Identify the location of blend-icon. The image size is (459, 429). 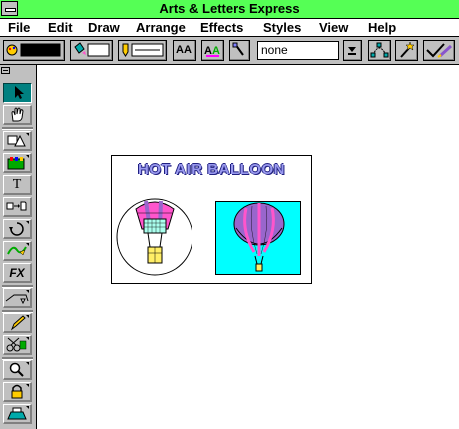
(16, 206).